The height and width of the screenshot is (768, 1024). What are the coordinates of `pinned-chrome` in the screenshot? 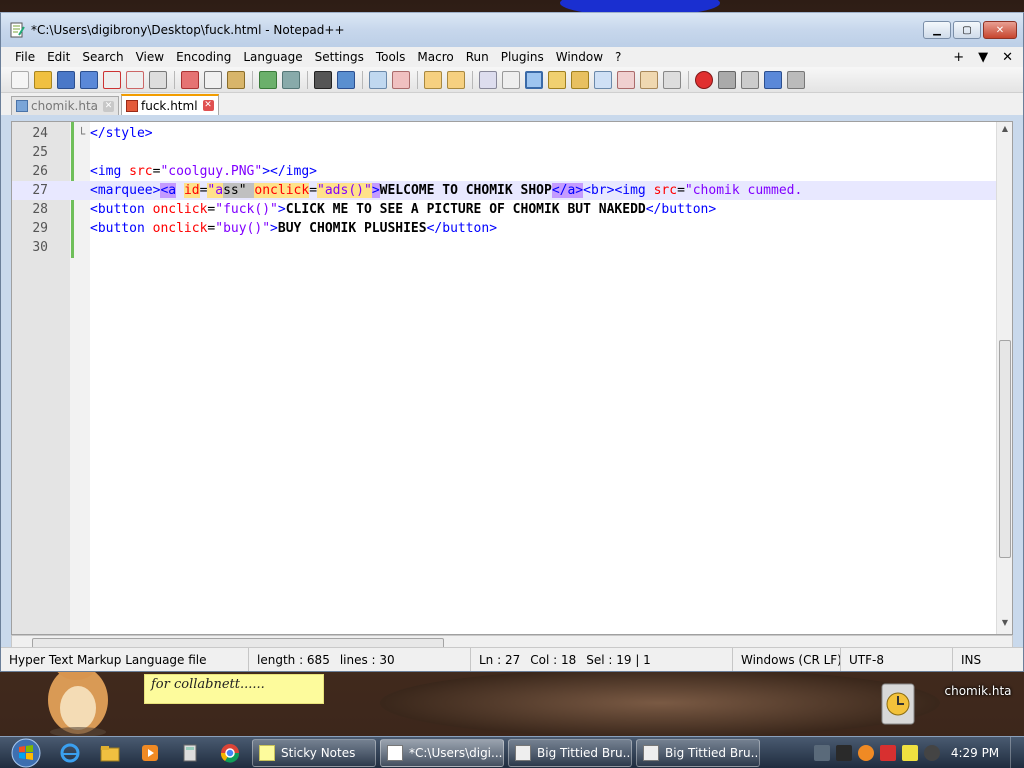 It's located at (230, 753).